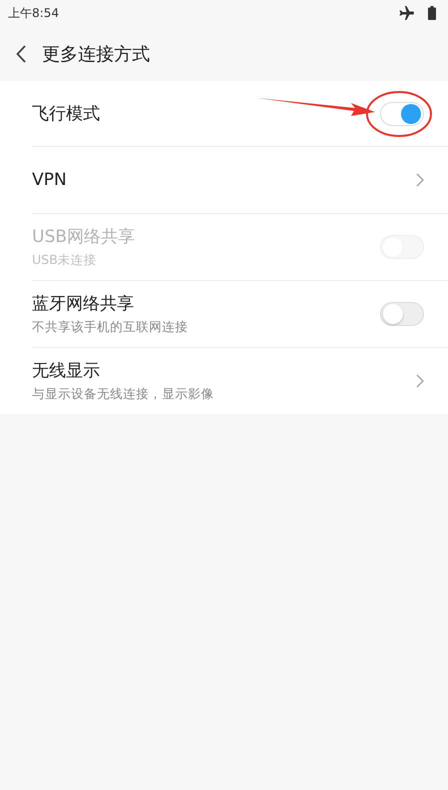  What do you see at coordinates (406, 13) in the screenshot?
I see `airplane-icon` at bounding box center [406, 13].